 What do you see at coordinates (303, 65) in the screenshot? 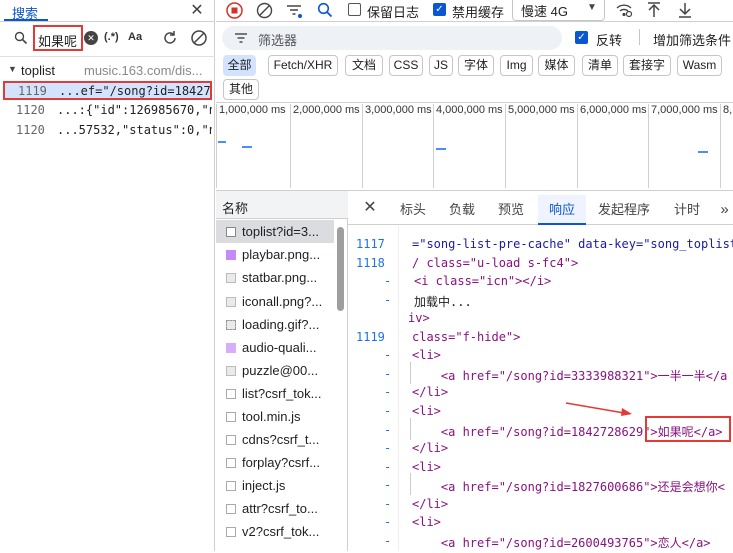
I see `chip-fetch-xhr: Fetch/XHR` at bounding box center [303, 65].